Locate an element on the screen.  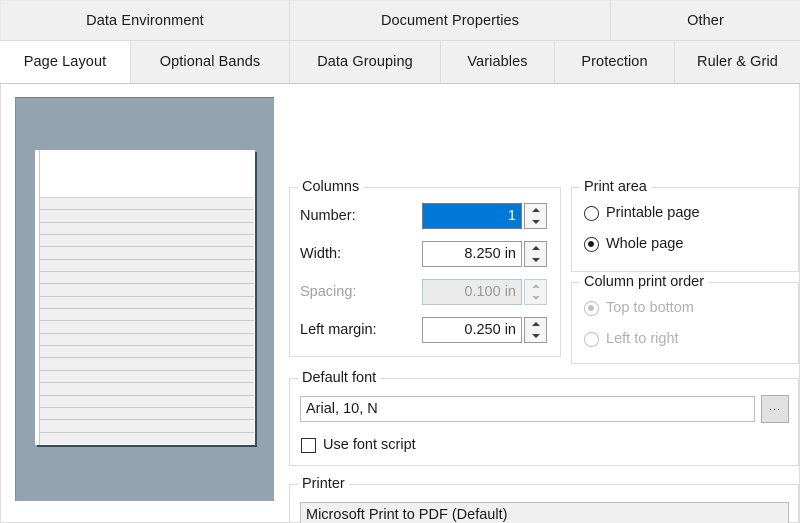
print-area-group-title: Print area is located at coordinates (615, 187).